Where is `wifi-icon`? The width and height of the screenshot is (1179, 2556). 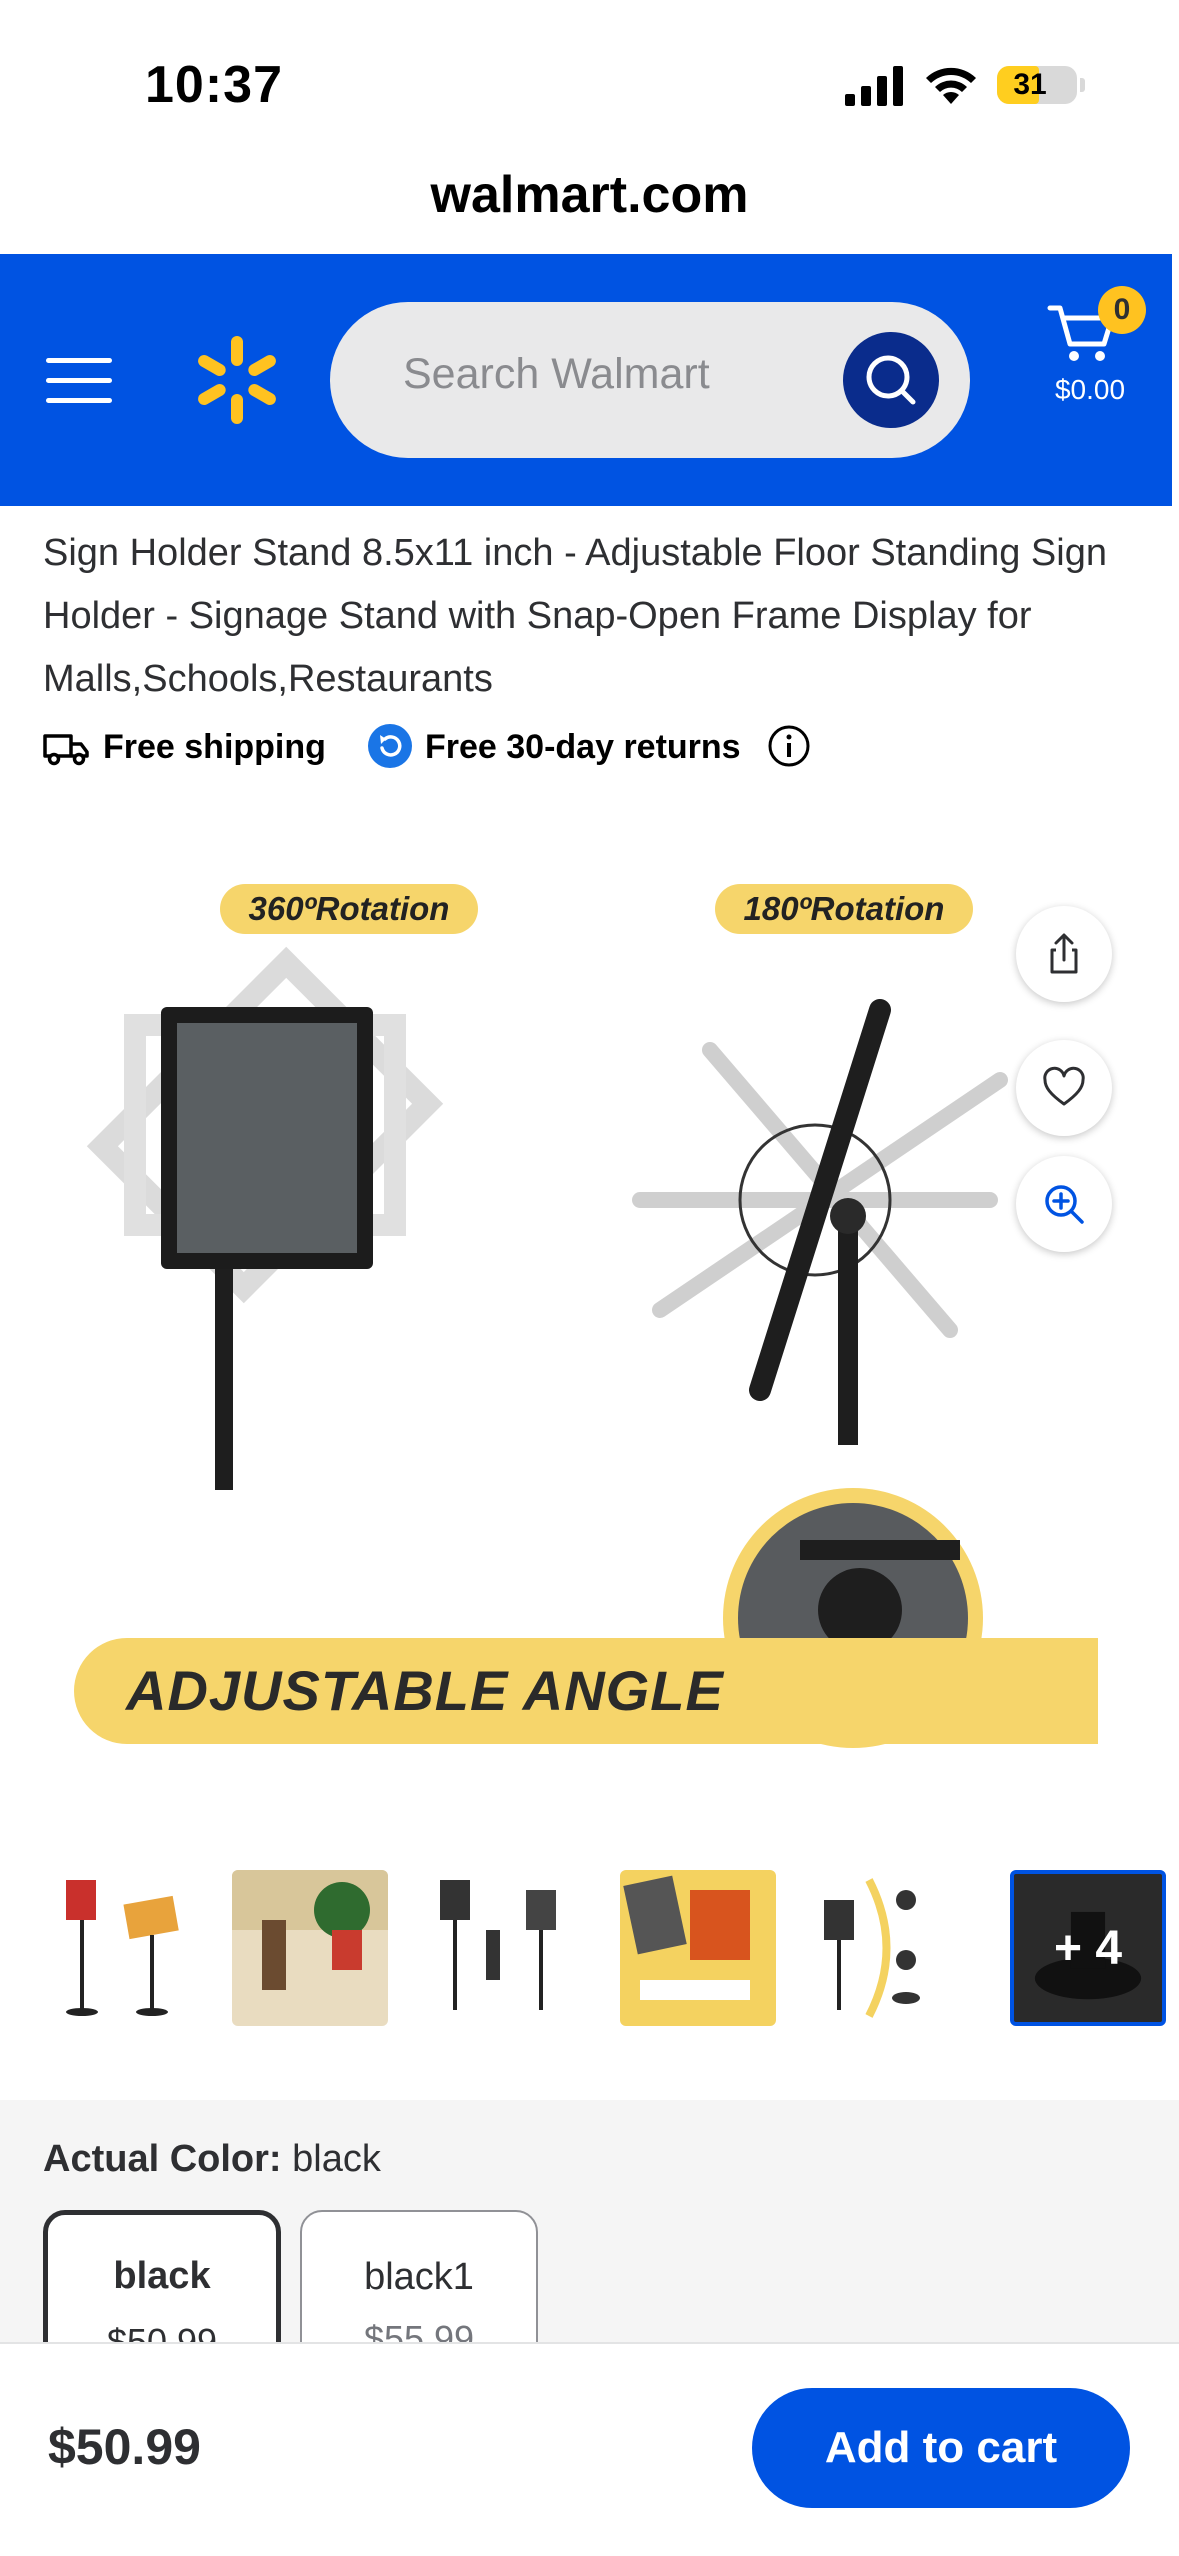
wifi-icon is located at coordinates (951, 85).